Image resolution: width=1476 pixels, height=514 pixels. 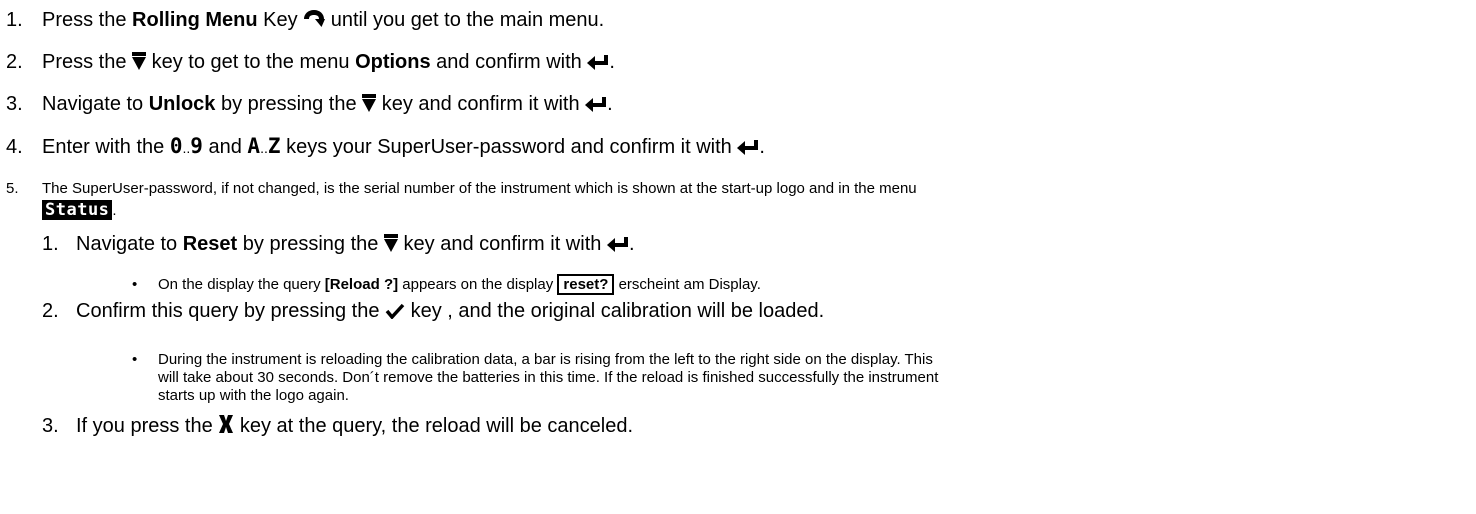 What do you see at coordinates (251, 62) in the screenshot?
I see `step-text: key to get to the menu` at bounding box center [251, 62].